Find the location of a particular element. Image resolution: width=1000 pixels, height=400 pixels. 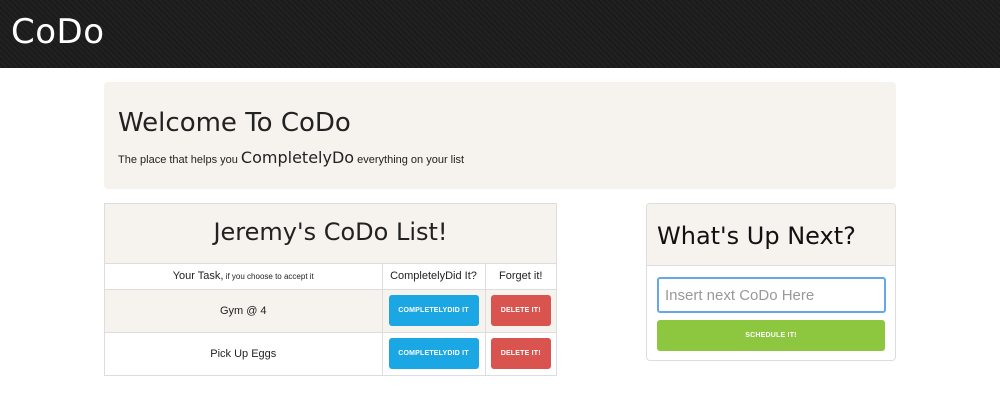

todo-list-title: Jeremy's CoDo List! is located at coordinates (330, 232).